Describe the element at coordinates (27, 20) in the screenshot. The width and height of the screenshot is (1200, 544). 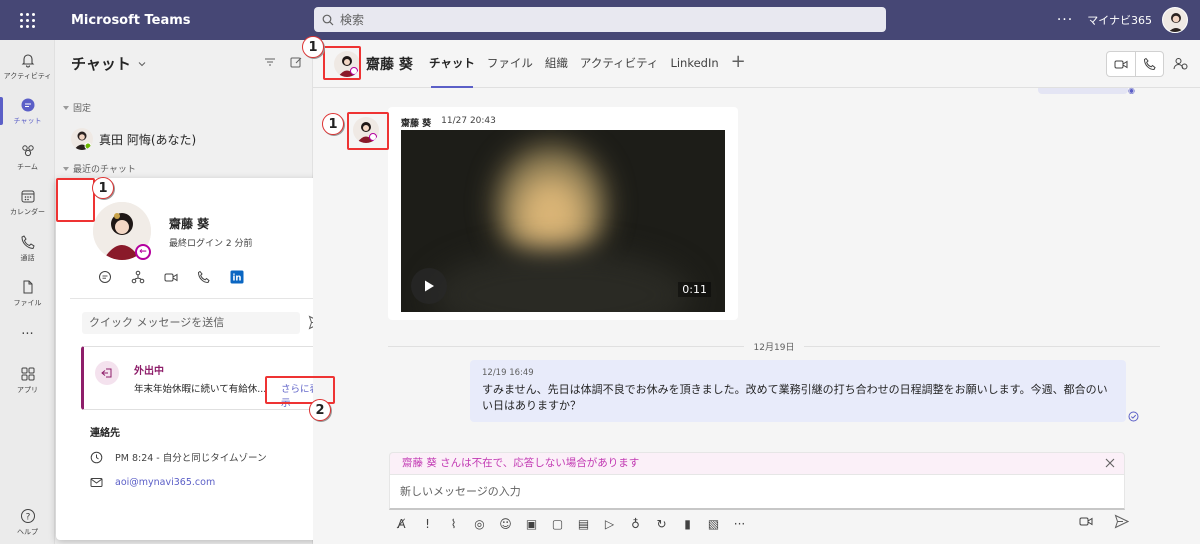
I see `app-launcher-button` at that location.